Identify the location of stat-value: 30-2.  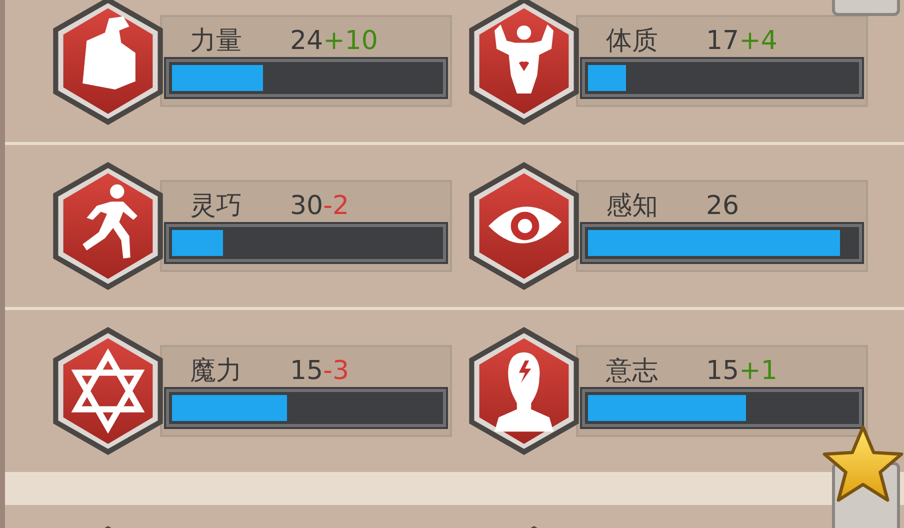
(320, 206).